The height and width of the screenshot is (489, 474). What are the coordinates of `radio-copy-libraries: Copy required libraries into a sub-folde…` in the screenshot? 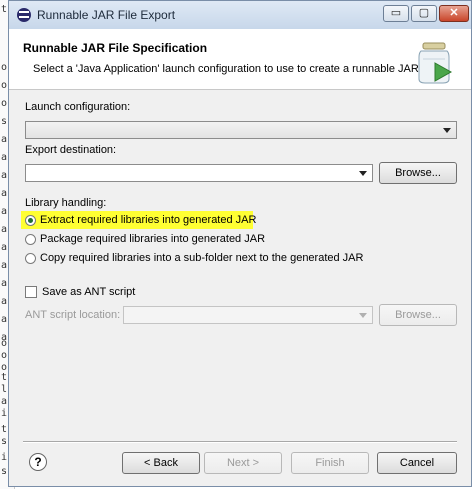 It's located at (195, 259).